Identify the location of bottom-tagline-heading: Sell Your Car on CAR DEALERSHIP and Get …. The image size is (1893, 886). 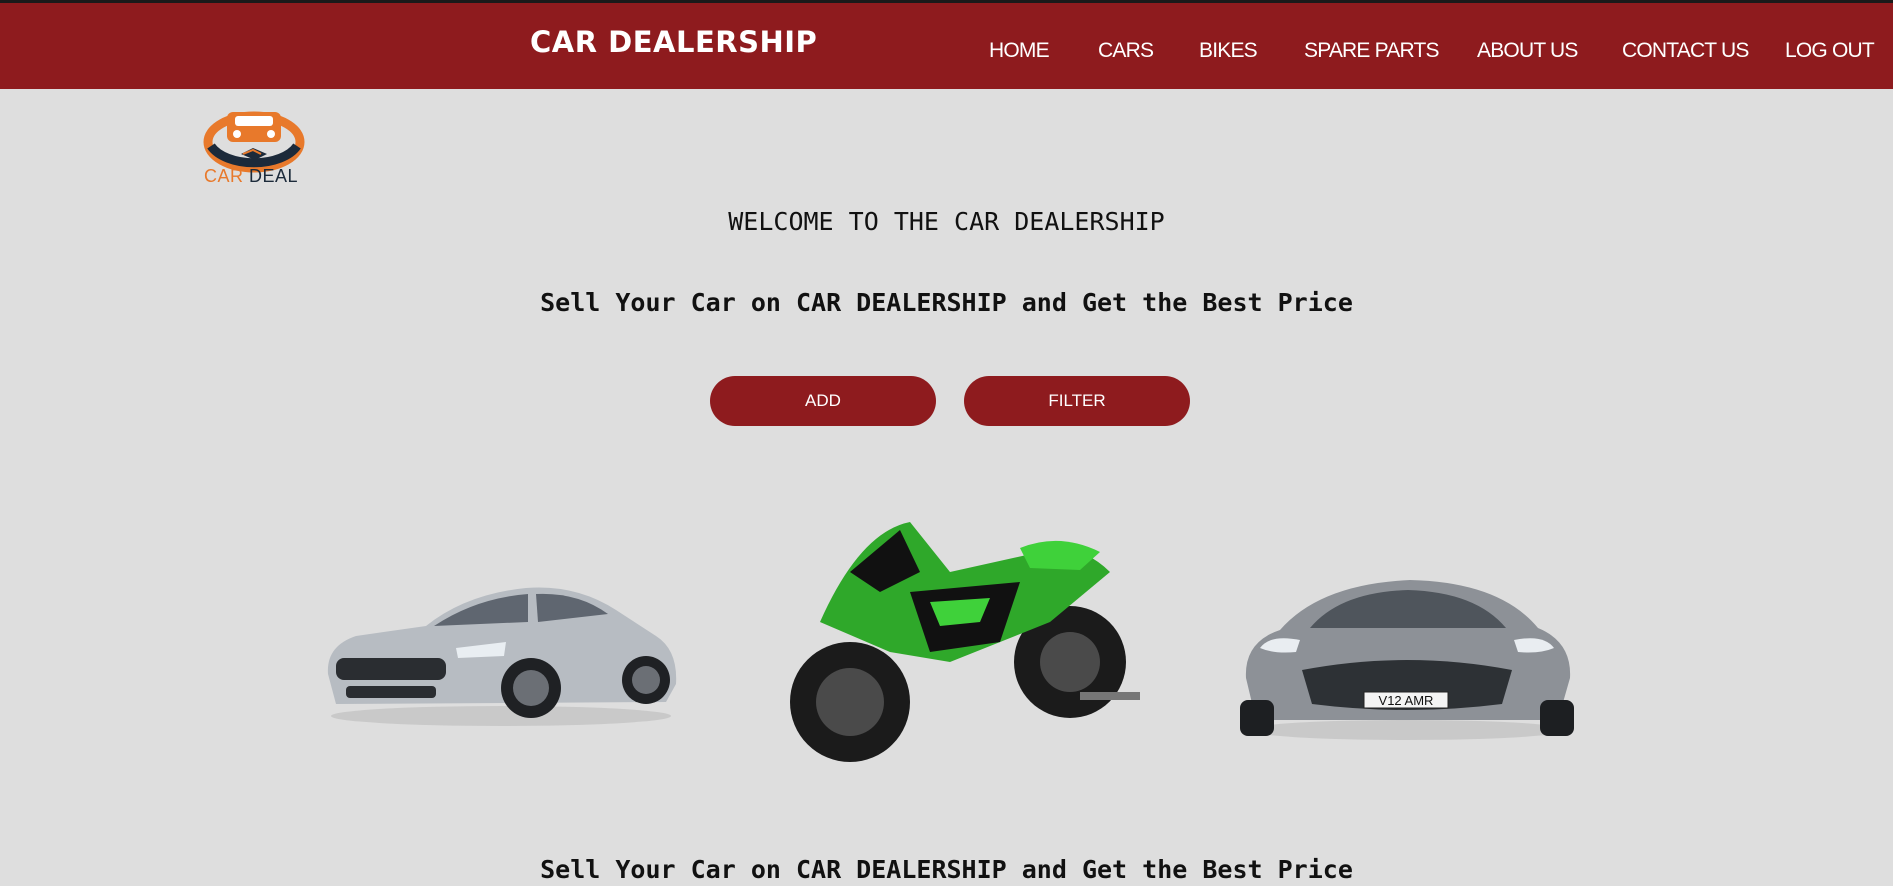
(946, 869).